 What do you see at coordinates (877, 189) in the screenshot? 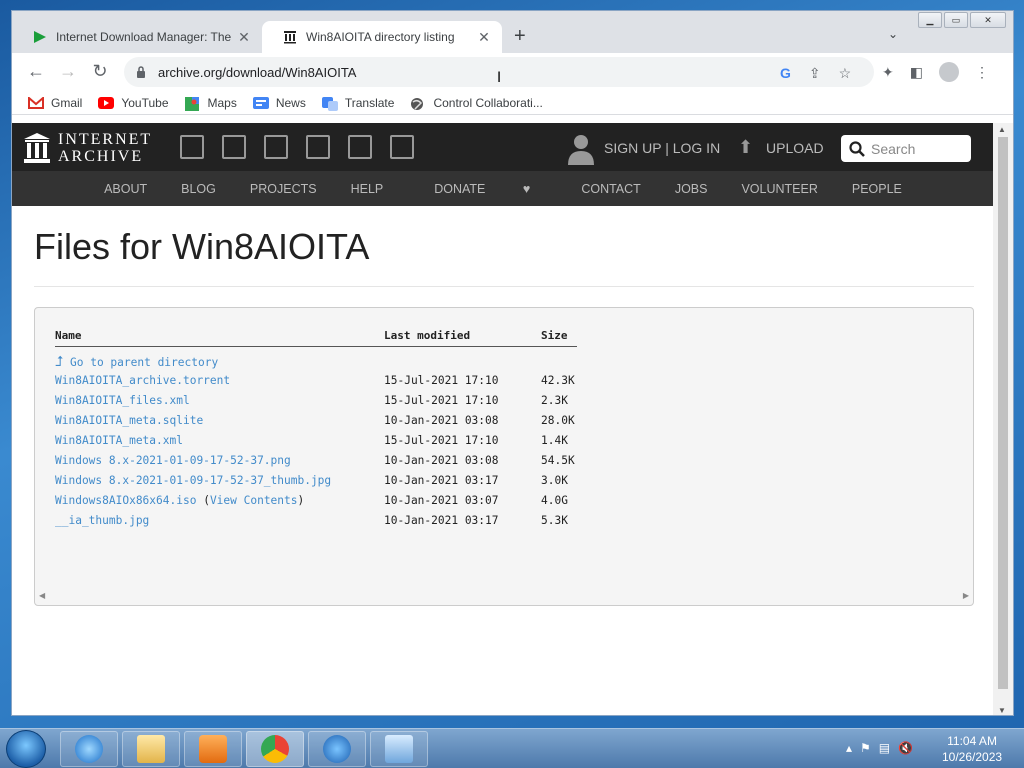
I see `nav-people: PEOPLE` at bounding box center [877, 189].